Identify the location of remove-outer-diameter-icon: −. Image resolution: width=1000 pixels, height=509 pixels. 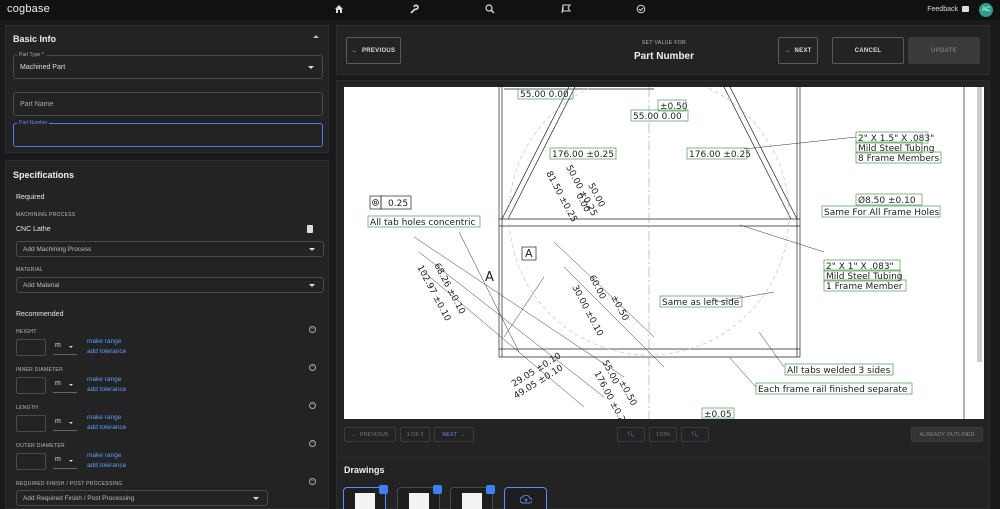
(312, 443).